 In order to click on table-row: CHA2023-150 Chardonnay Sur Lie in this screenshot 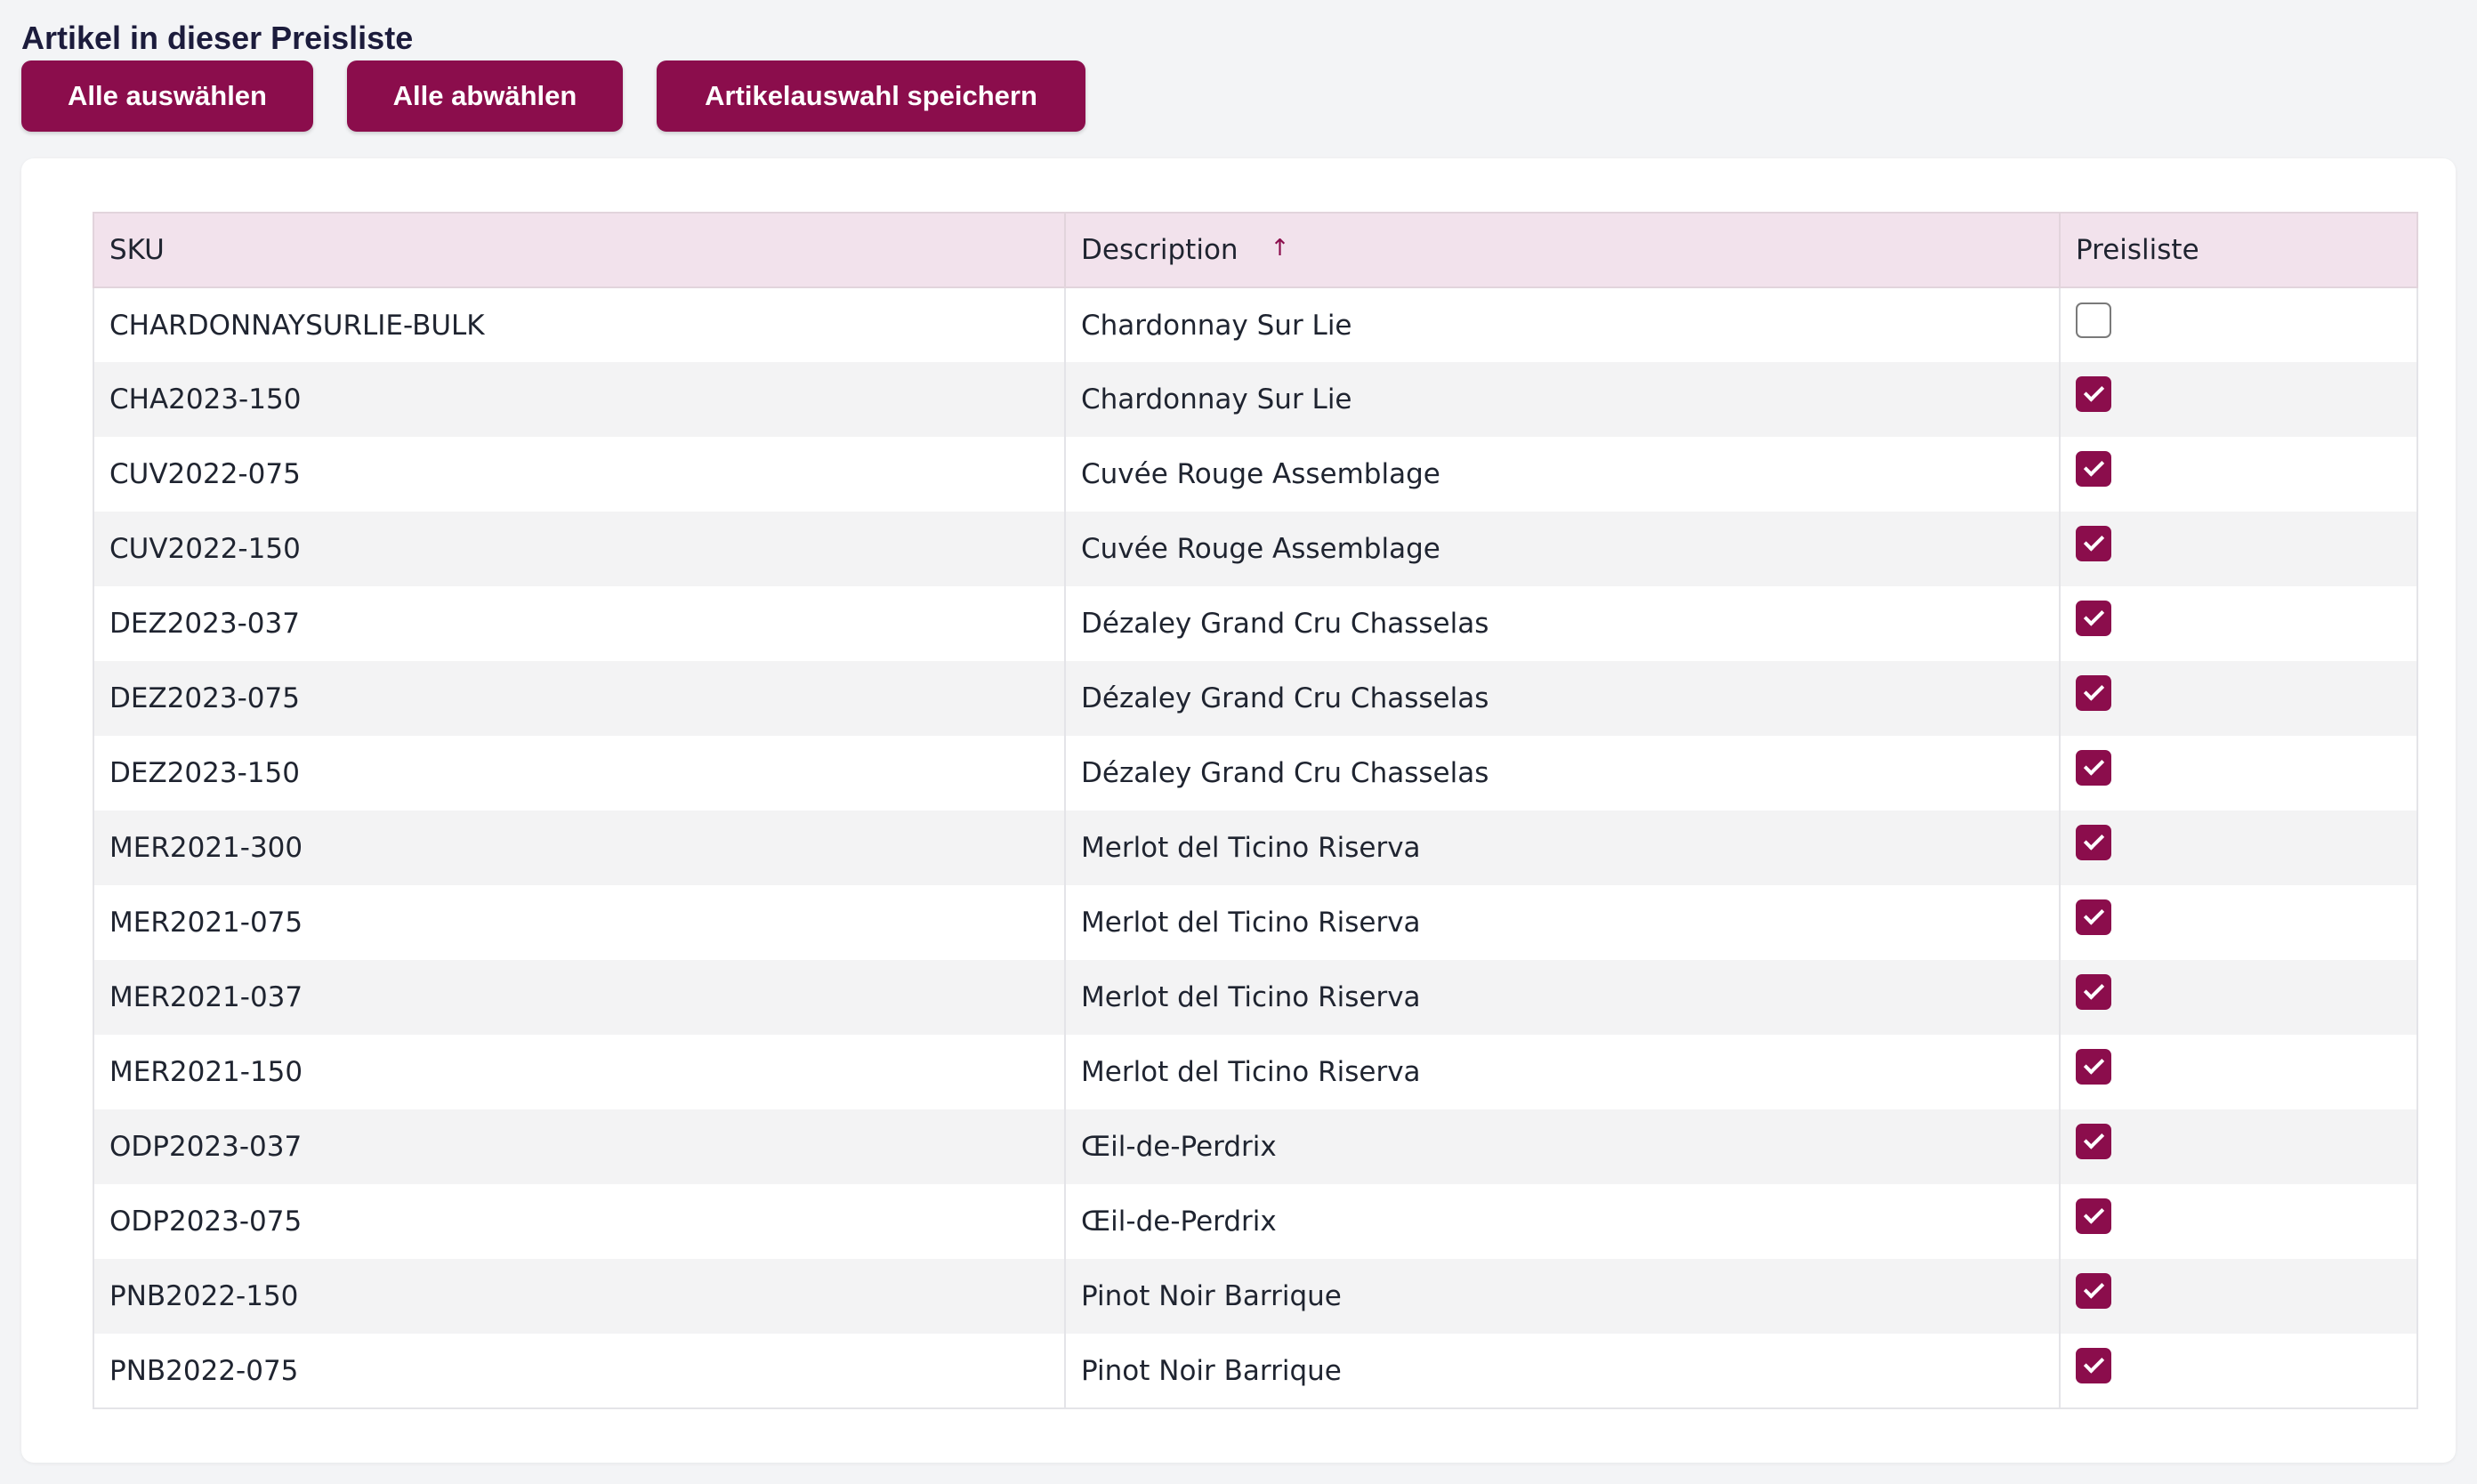, I will do `click(1255, 399)`.